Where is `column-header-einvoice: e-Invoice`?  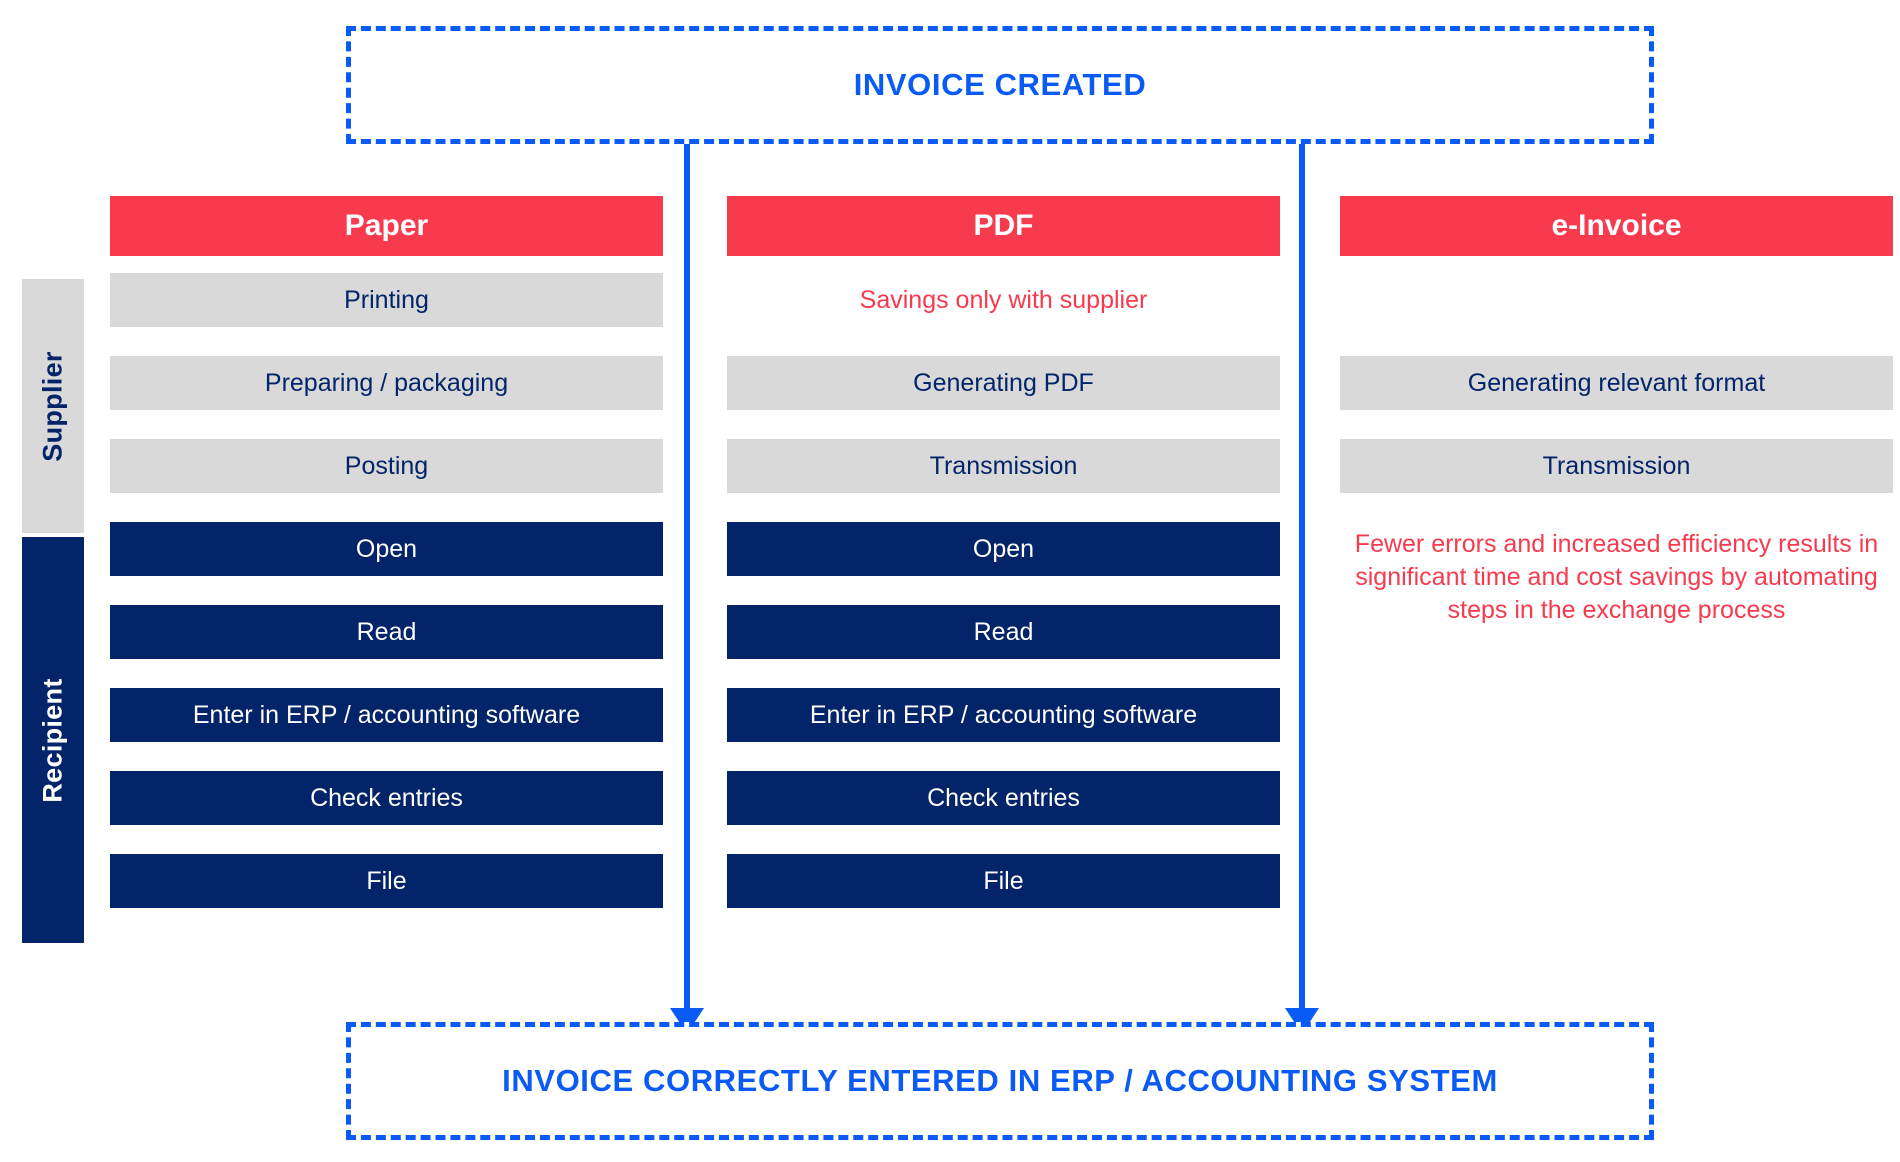
column-header-einvoice: e-Invoice is located at coordinates (1616, 226).